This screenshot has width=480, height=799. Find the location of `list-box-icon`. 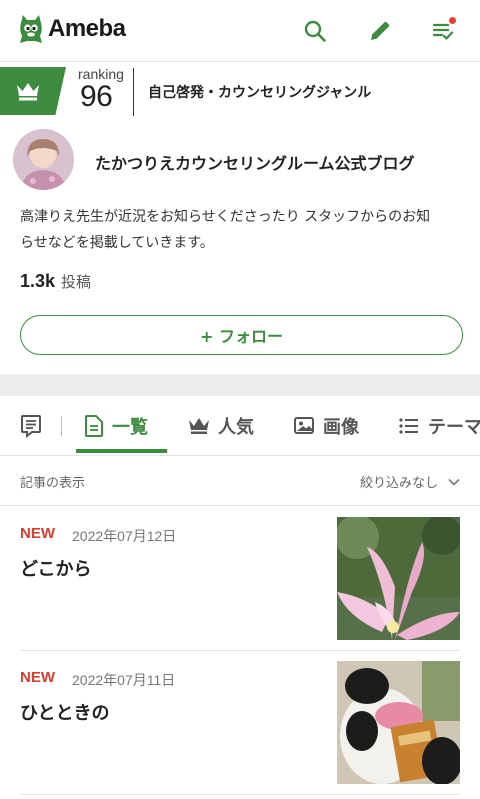

list-box-icon is located at coordinates (31, 426).